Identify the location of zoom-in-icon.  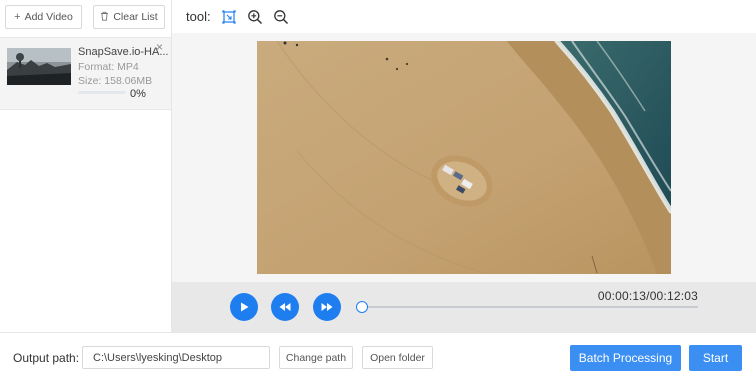
(255, 17).